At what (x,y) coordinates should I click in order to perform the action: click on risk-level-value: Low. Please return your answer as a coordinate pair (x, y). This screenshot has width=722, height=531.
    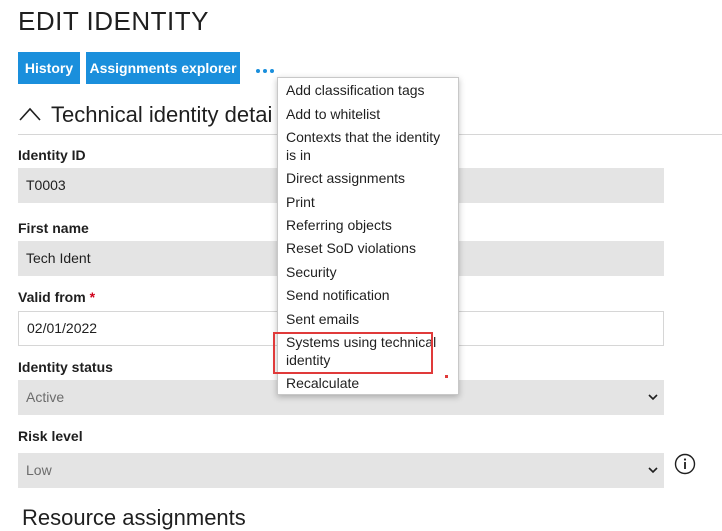
    Looking at the image, I should click on (39, 470).